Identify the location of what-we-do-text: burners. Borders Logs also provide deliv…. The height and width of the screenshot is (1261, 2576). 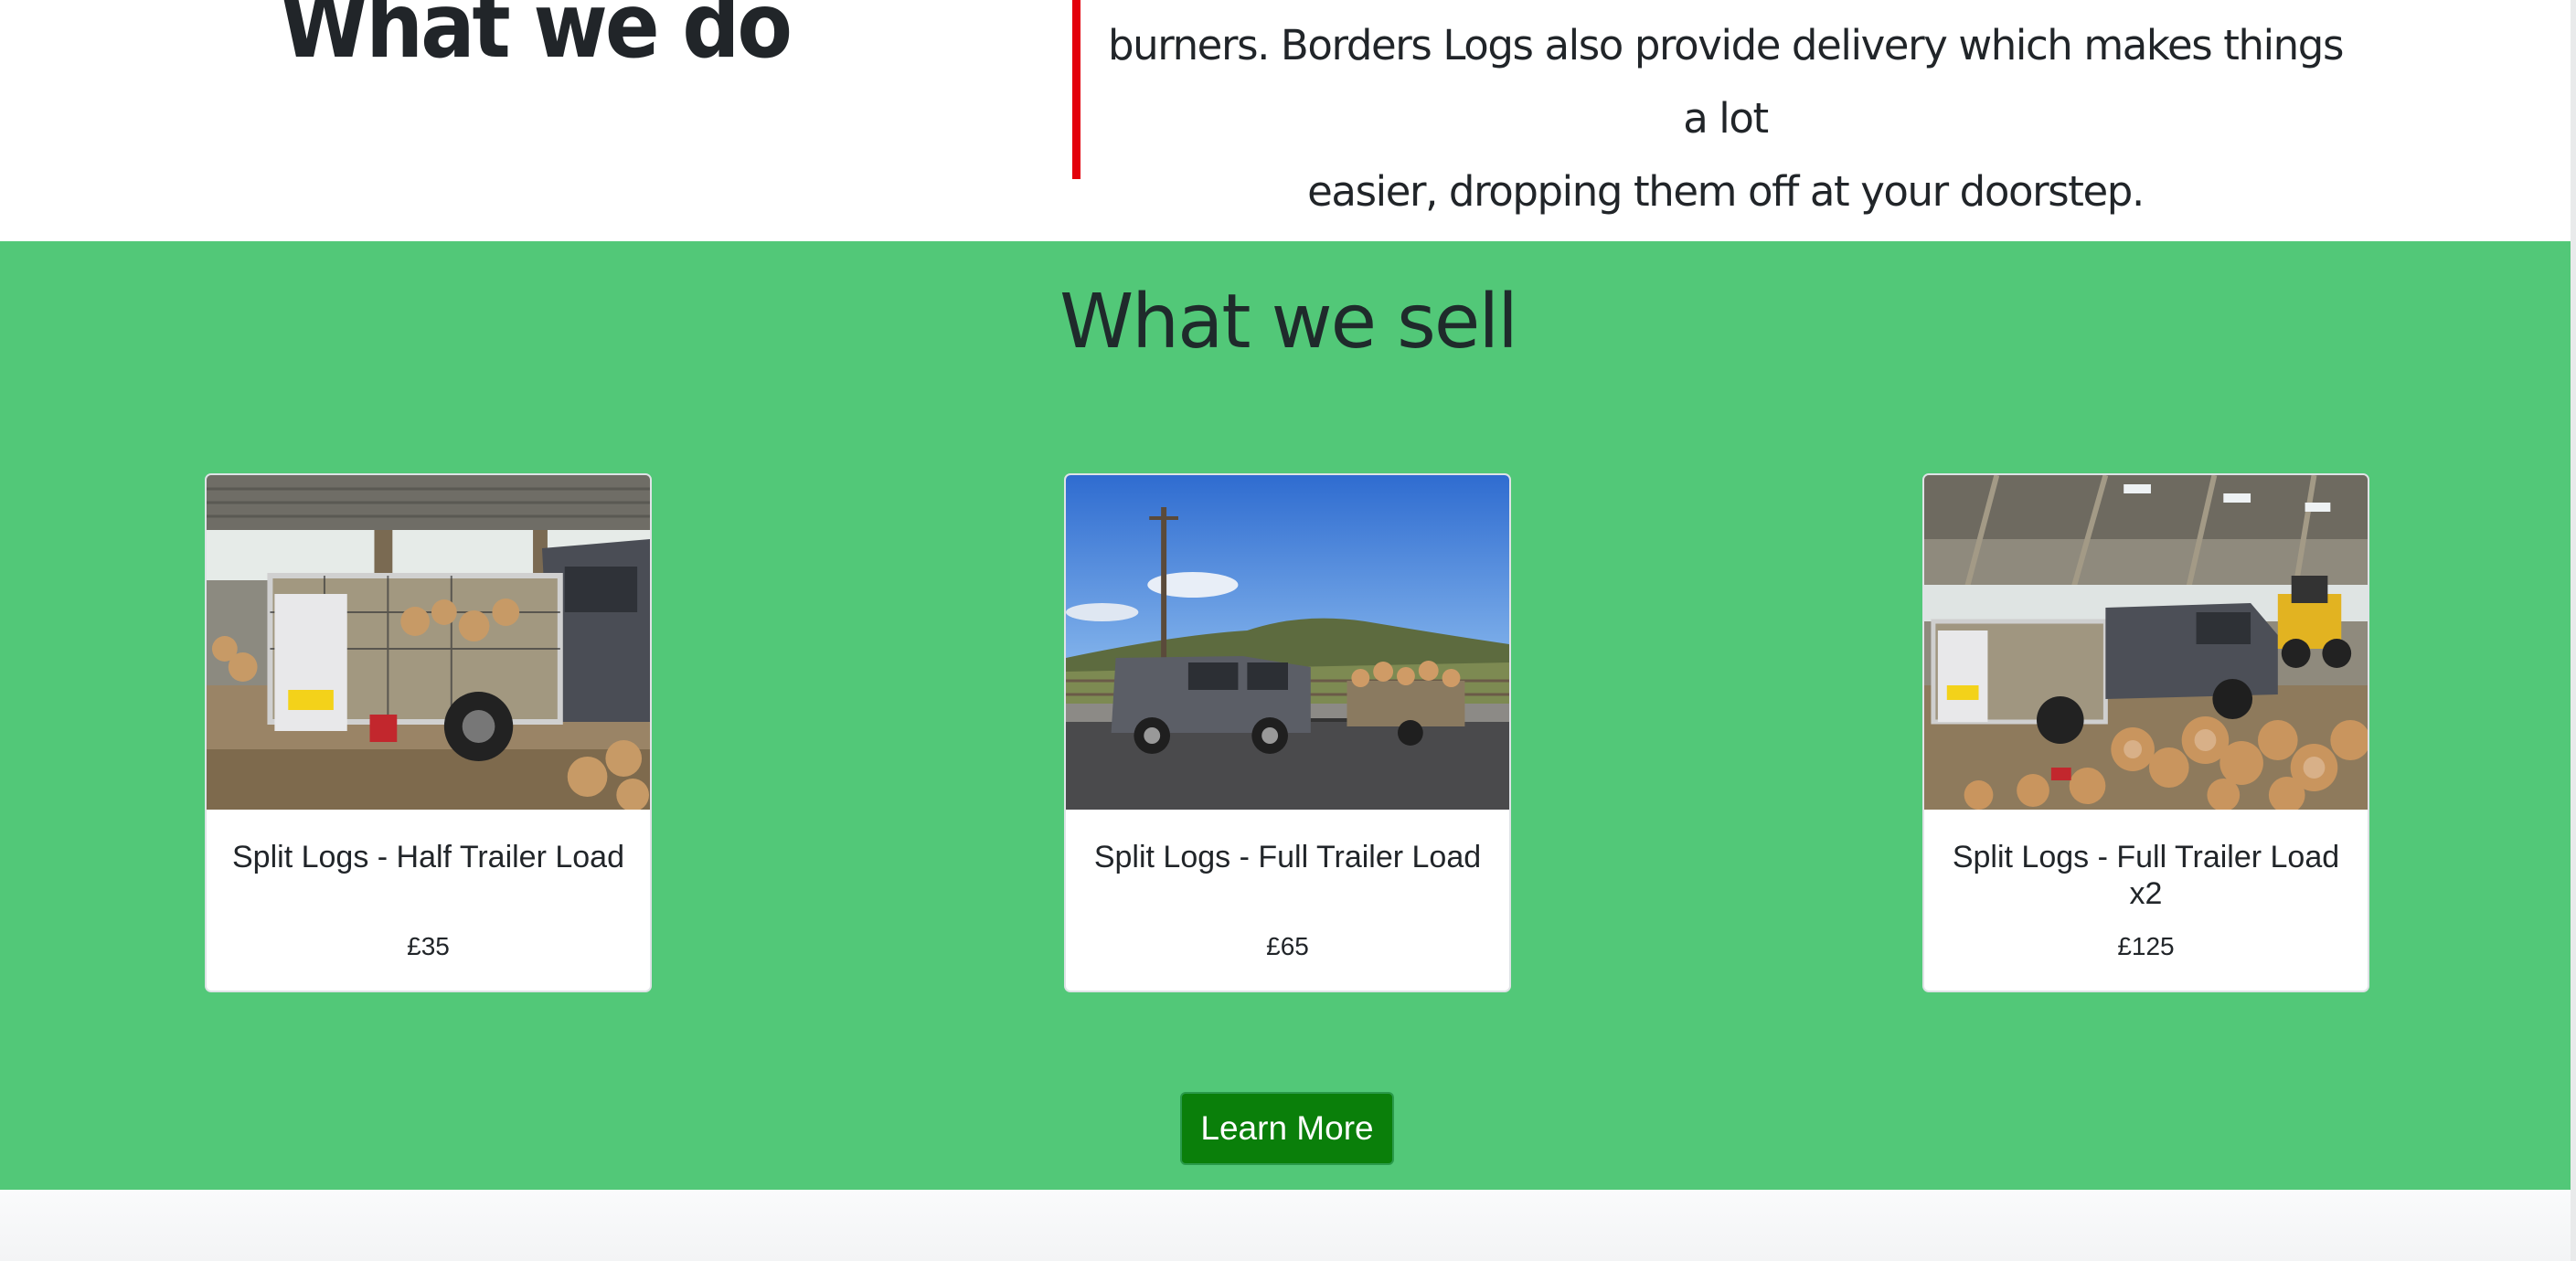
(1725, 118).